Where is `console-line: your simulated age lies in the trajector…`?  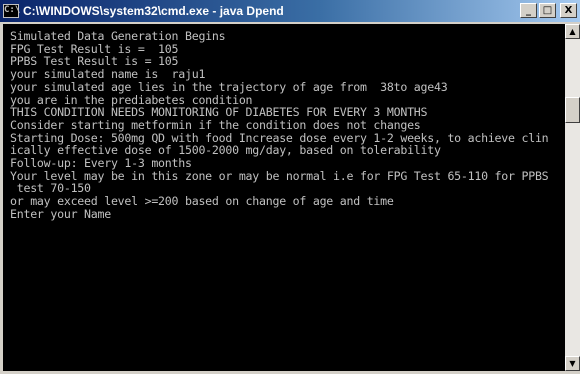 console-line: your simulated age lies in the trajector… is located at coordinates (229, 86).